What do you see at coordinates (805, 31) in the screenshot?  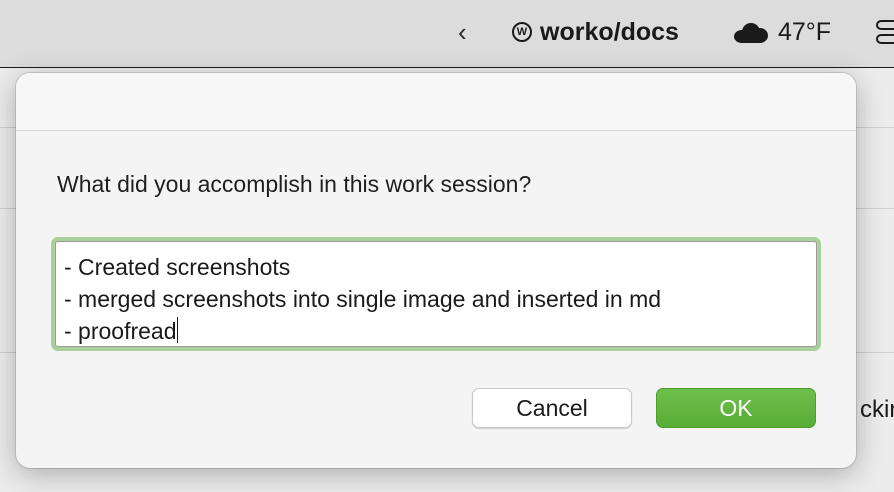 I see `temperature: 47°F` at bounding box center [805, 31].